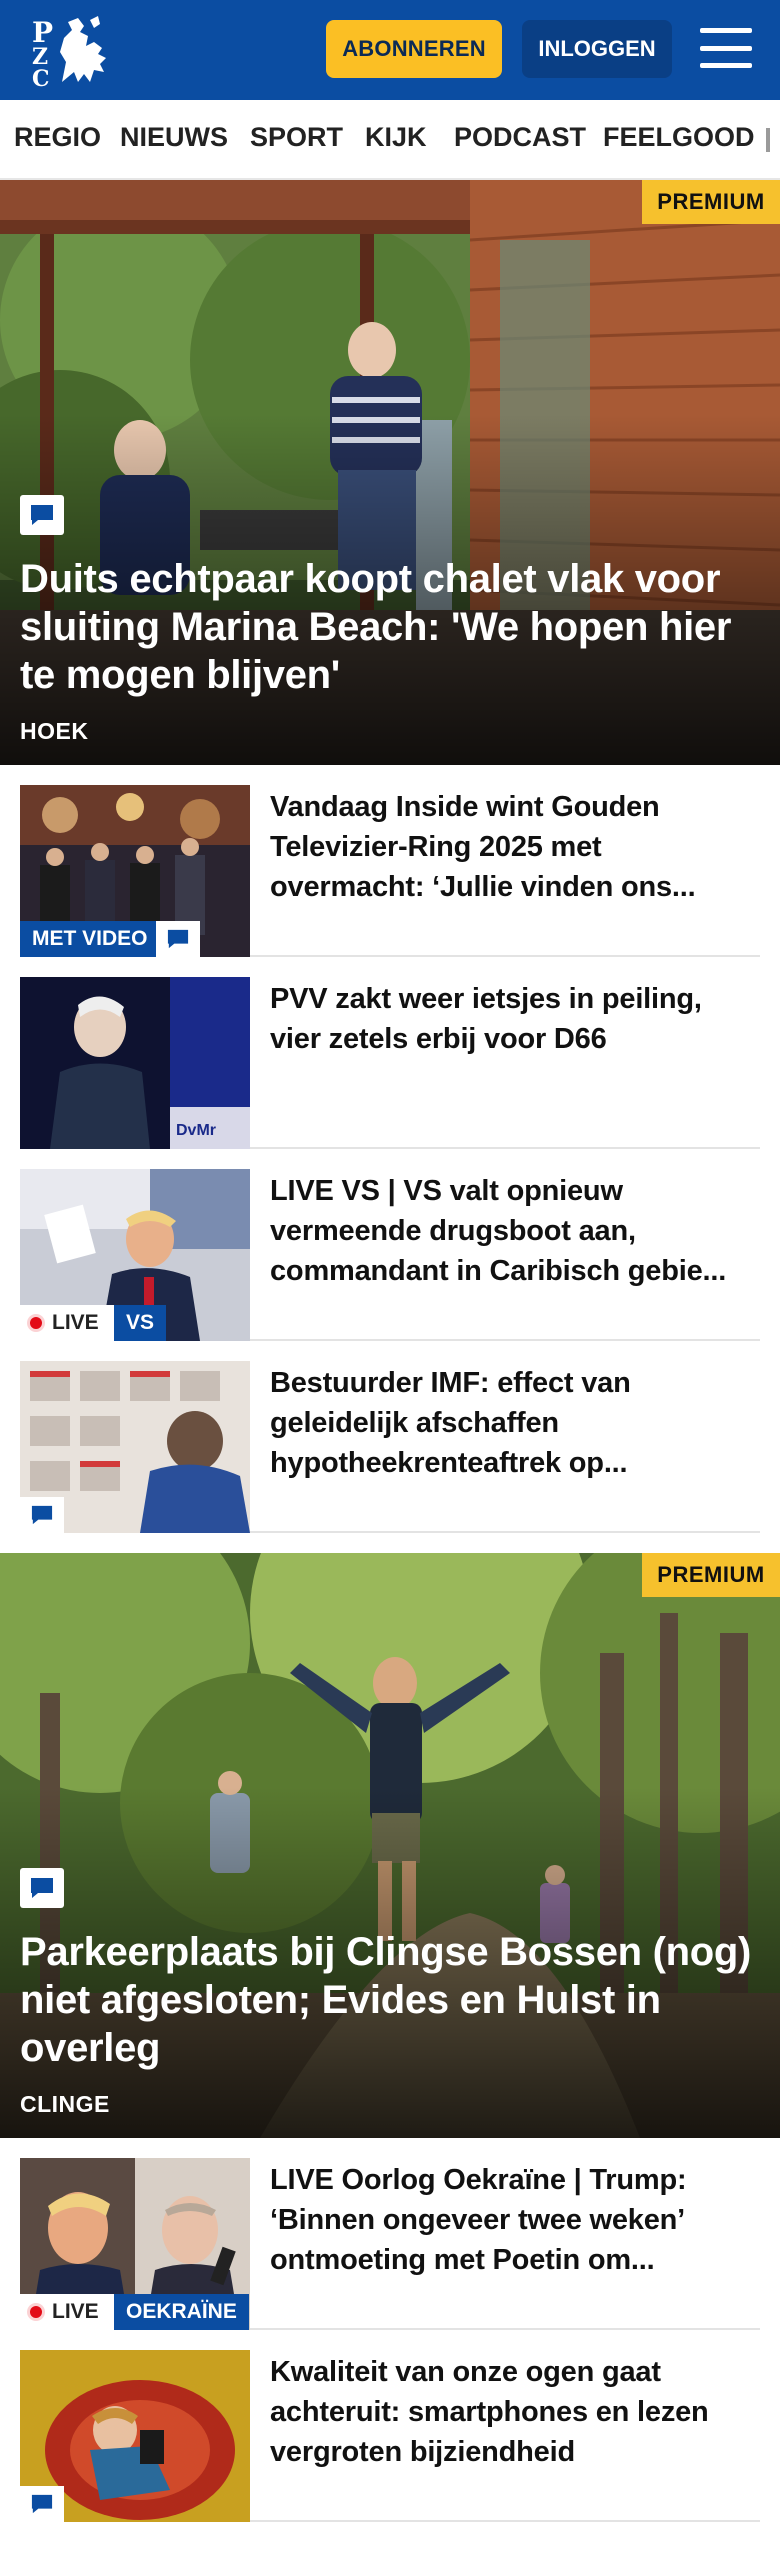 This screenshot has height=2560, width=780. I want to click on login-button: INLOGGEN, so click(597, 49).